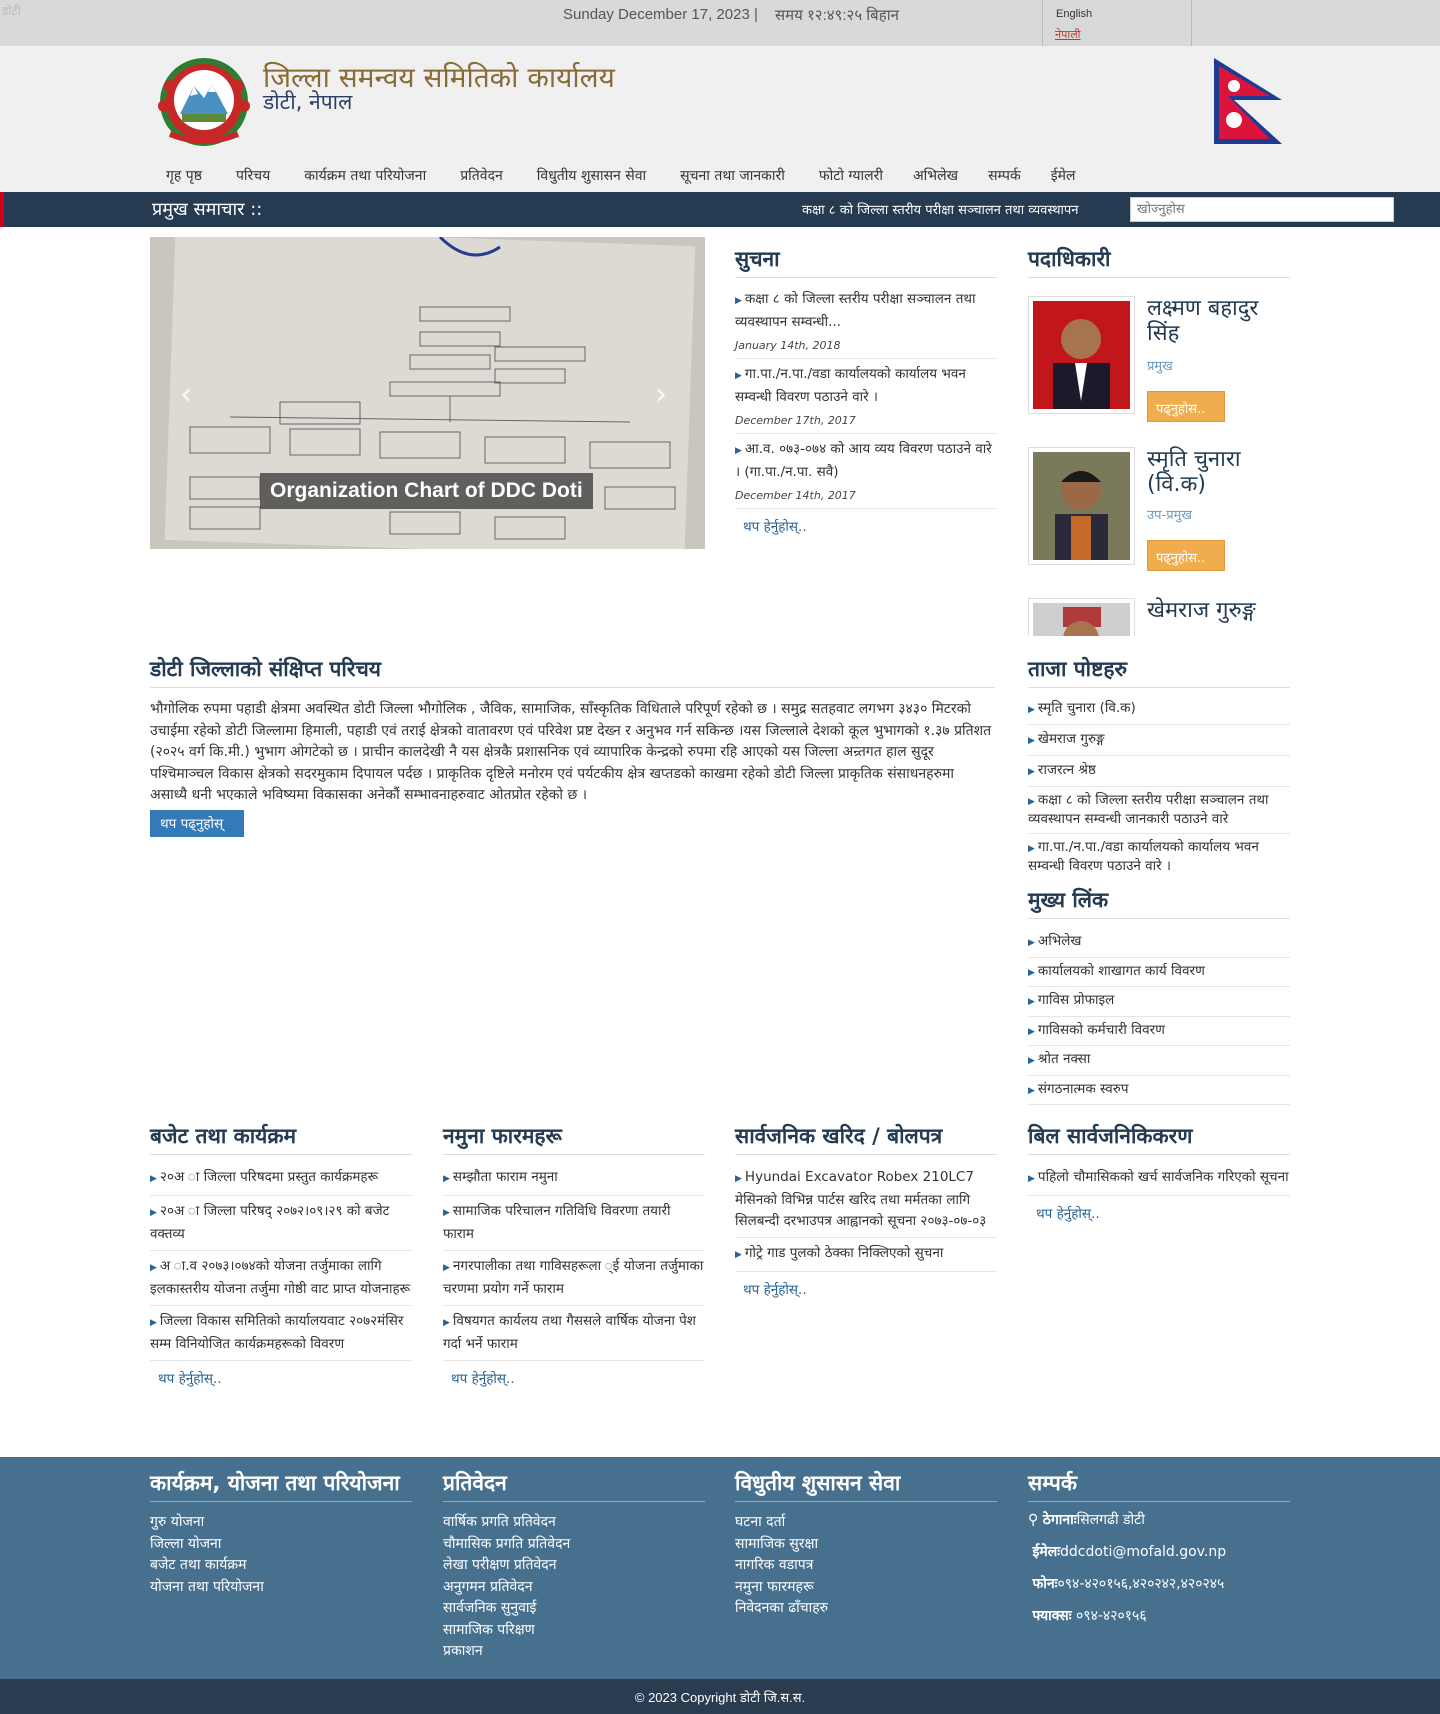  Describe the element at coordinates (1081, 355) in the screenshot. I see `official-photo` at that location.